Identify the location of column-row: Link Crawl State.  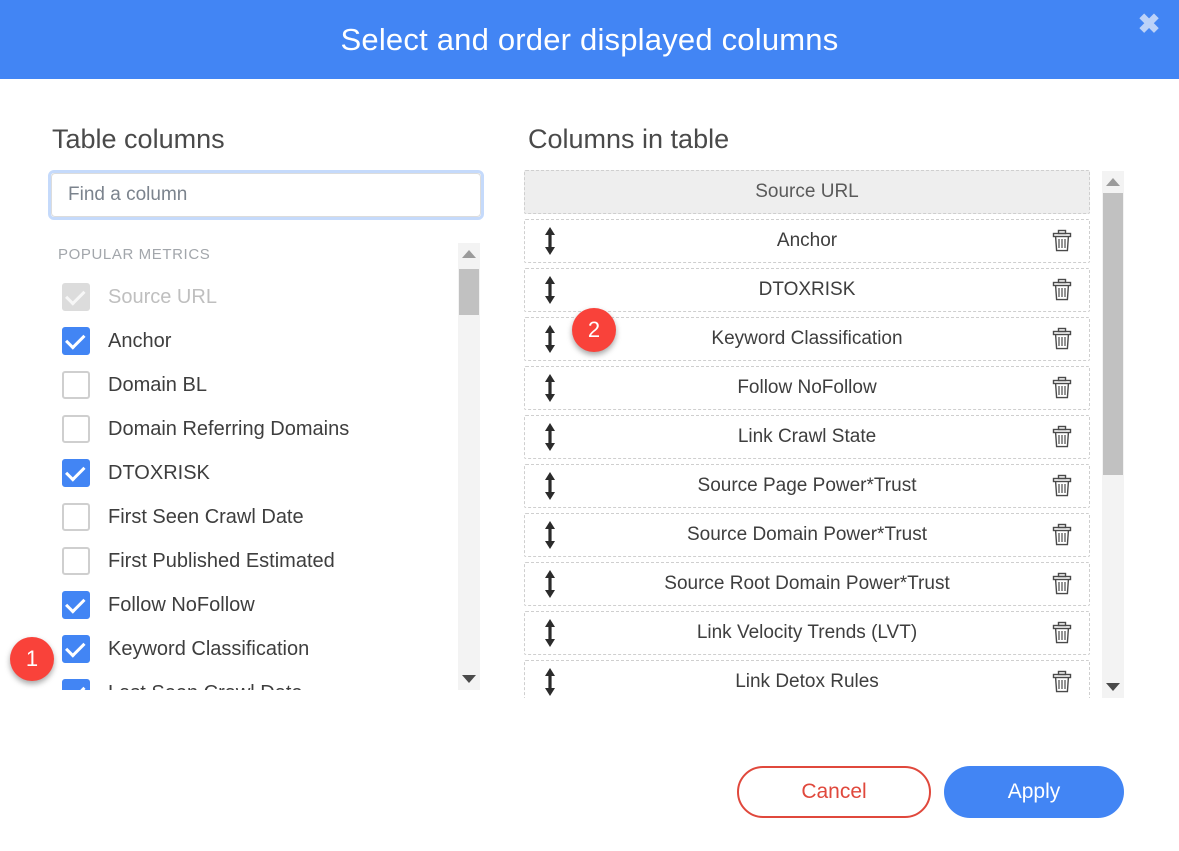
(807, 437).